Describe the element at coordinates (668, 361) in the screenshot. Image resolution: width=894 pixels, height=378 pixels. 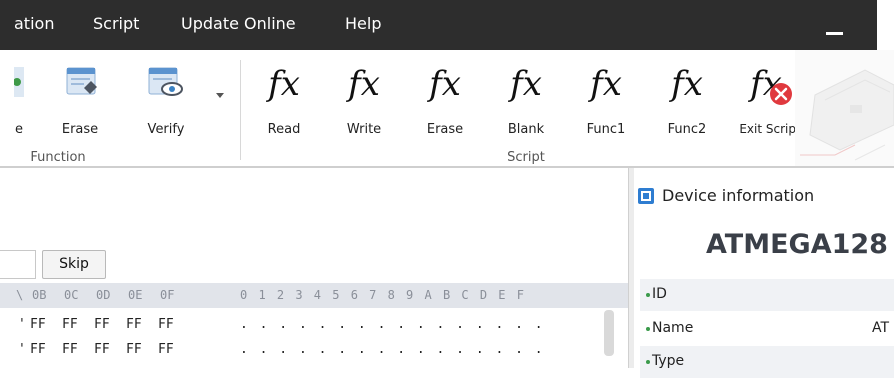
I see `info-label: Type` at that location.